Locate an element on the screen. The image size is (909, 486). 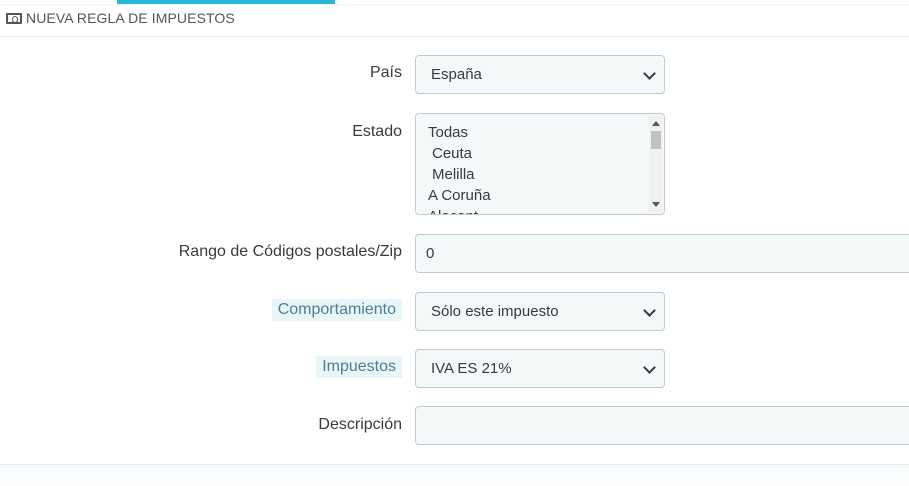
zip-row: Rango de Códigos postales/Zip 0 is located at coordinates (454, 253).